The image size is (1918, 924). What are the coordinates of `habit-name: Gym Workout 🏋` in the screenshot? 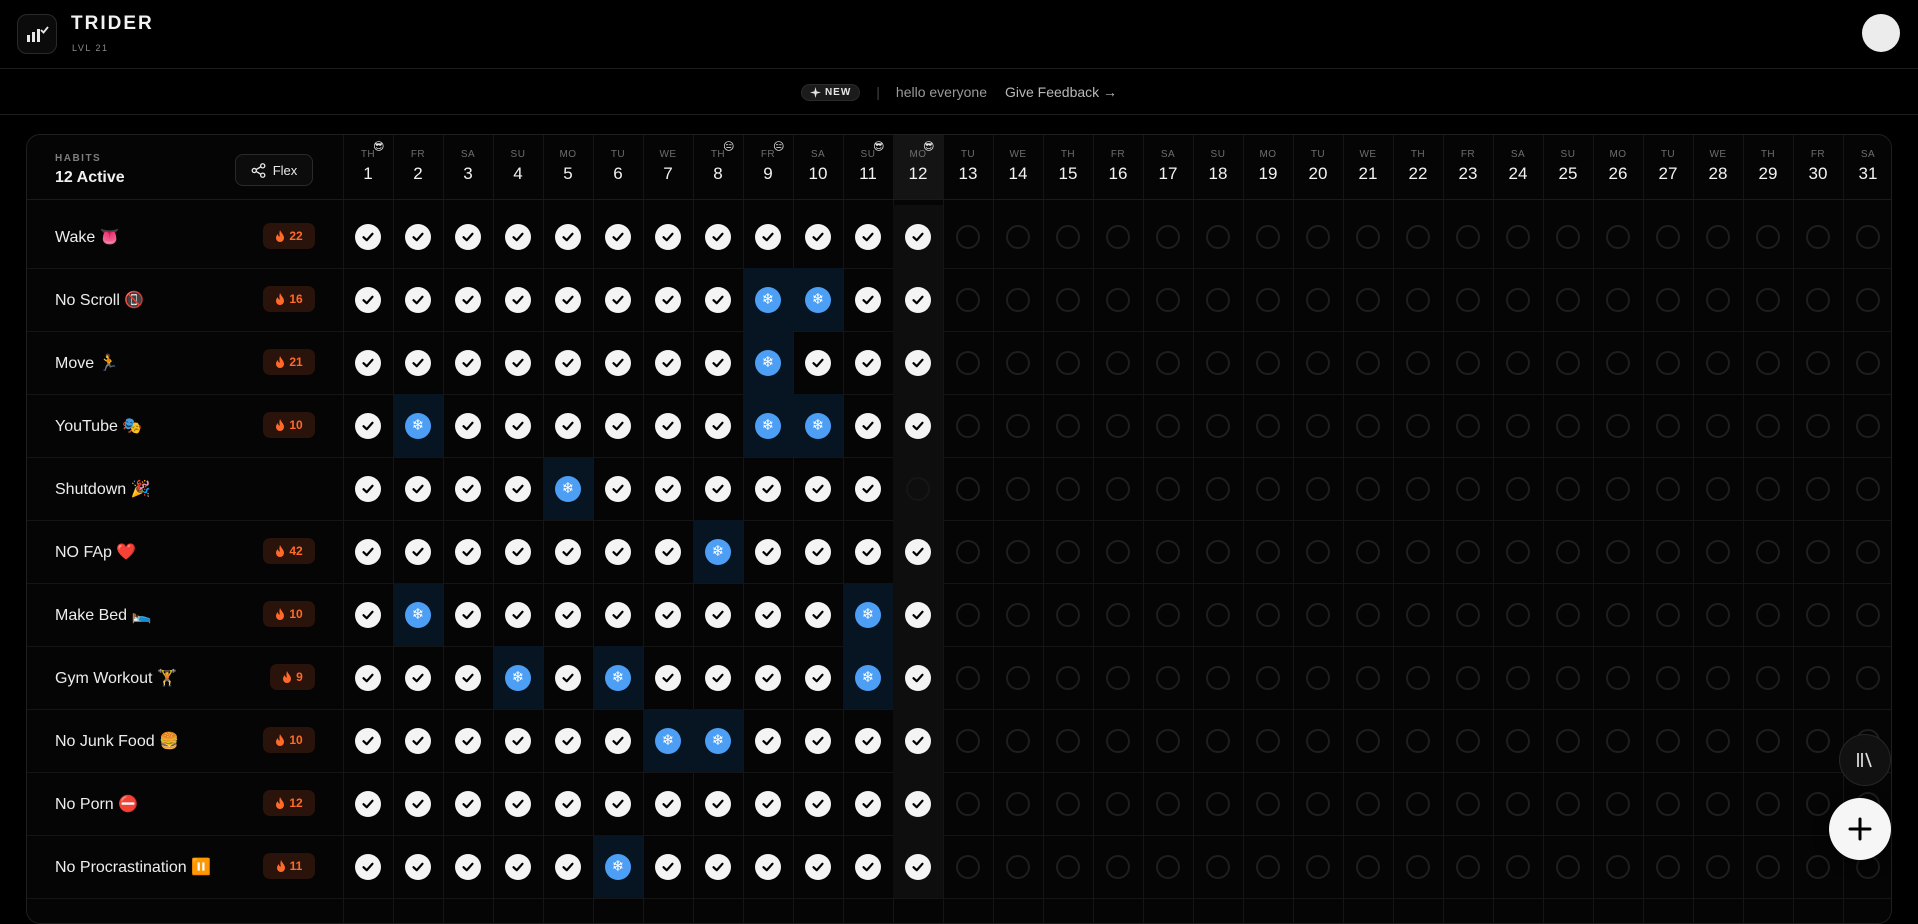 It's located at (116, 677).